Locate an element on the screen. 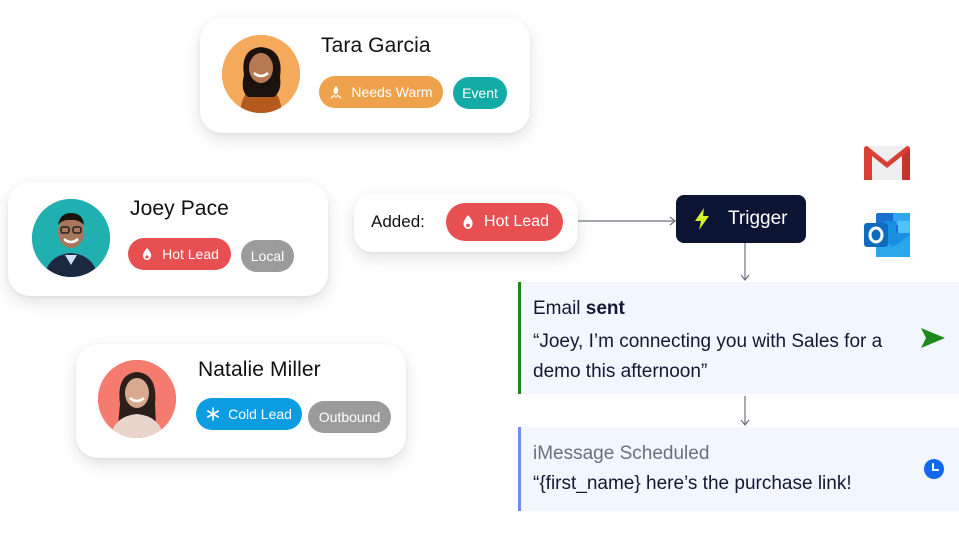 This screenshot has width=959, height=542. contact-card-tara-garcia: Tara Garcia Needs Warm Event is located at coordinates (365, 75).